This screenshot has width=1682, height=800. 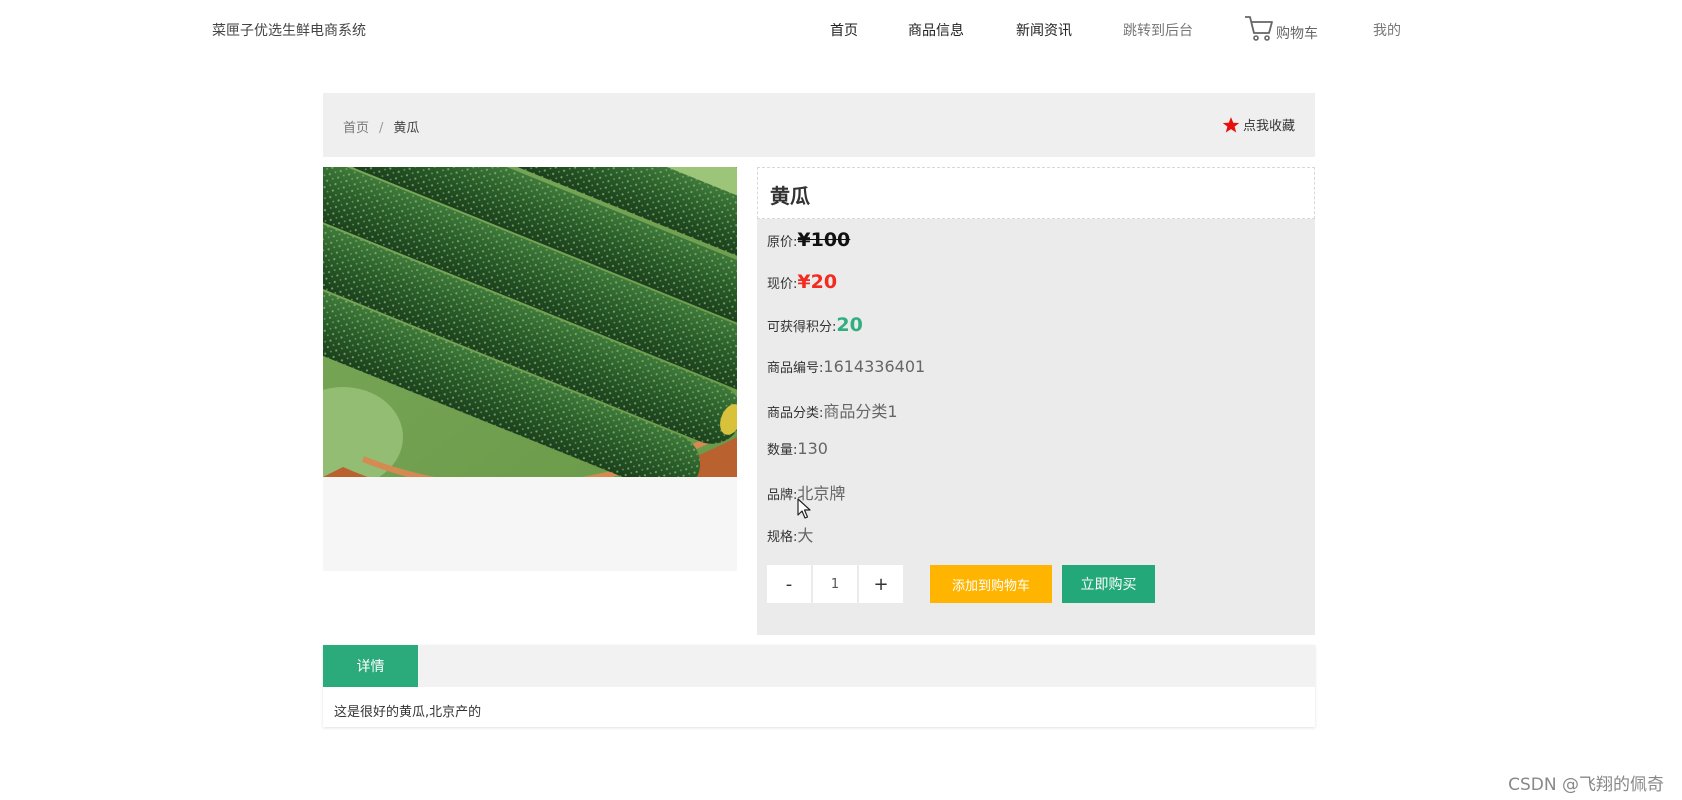 I want to click on product-title: 黄瓜, so click(x=790, y=196).